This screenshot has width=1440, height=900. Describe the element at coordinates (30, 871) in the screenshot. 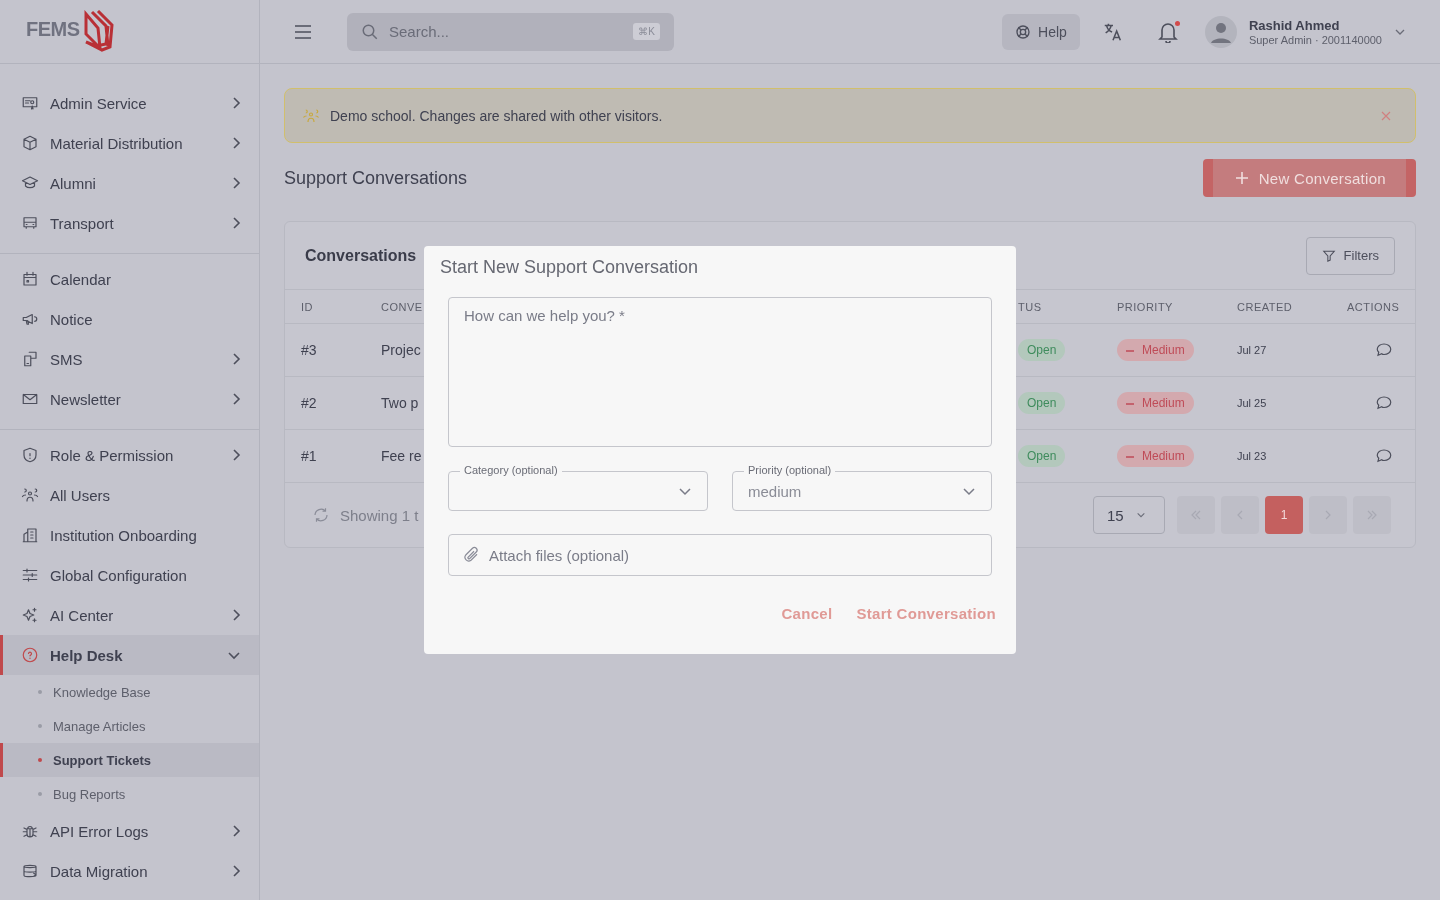

I see `database-icon` at that location.